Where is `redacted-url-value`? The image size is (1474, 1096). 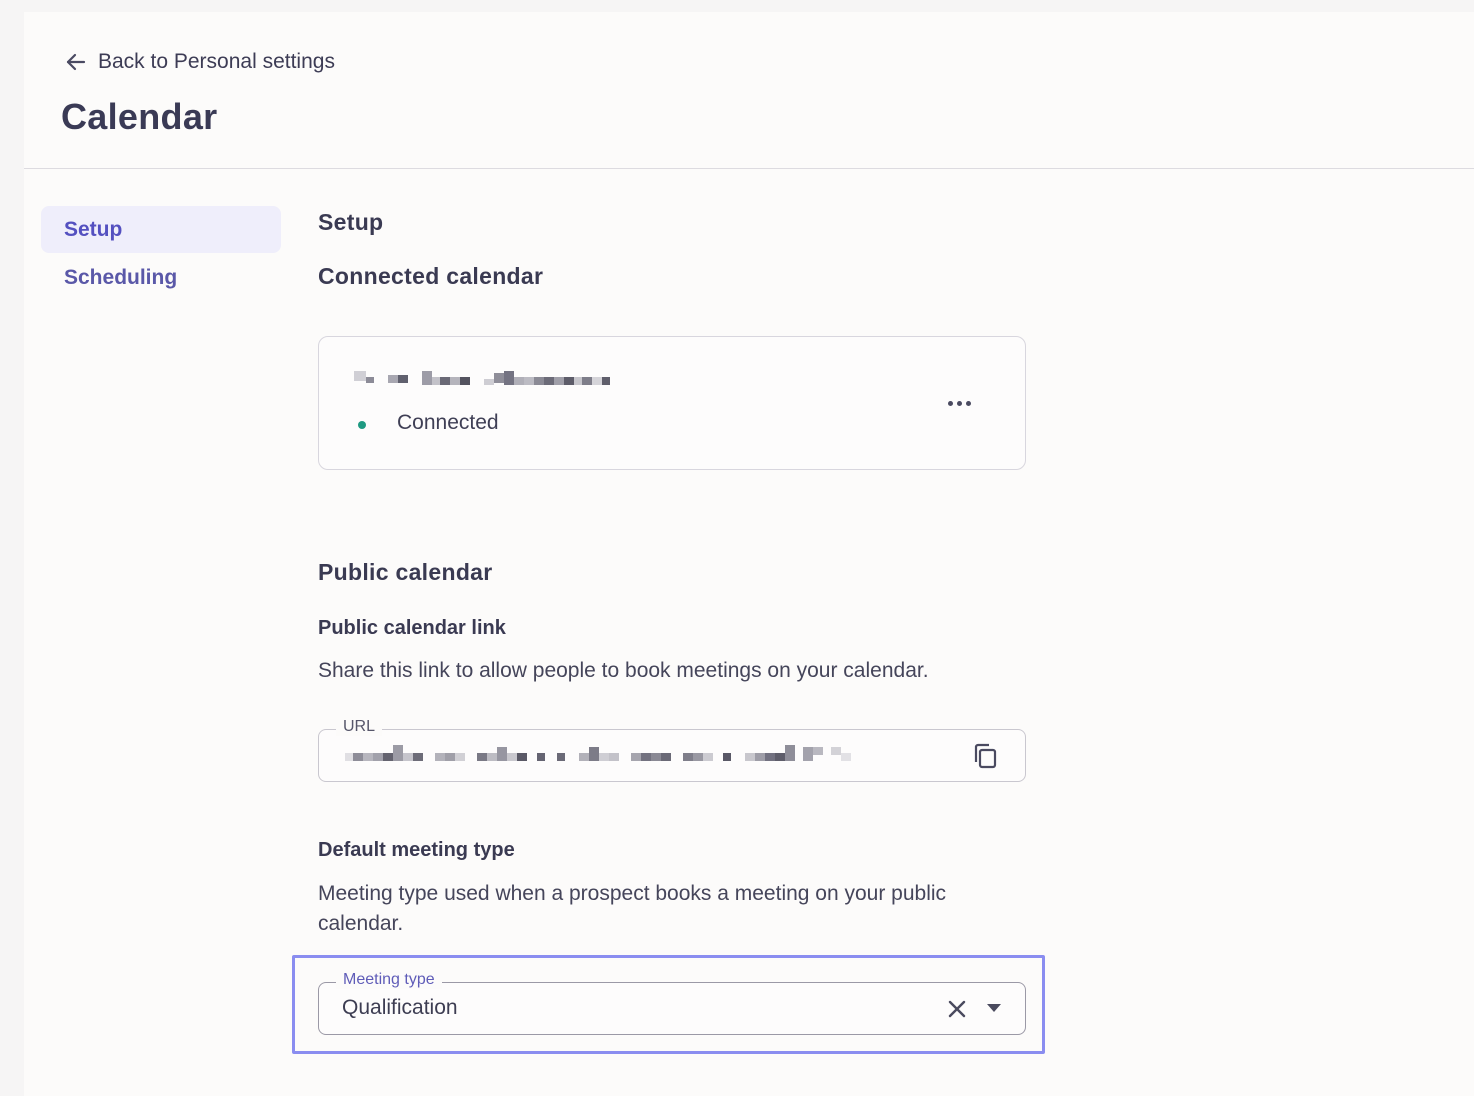
redacted-url-value is located at coordinates (598, 753).